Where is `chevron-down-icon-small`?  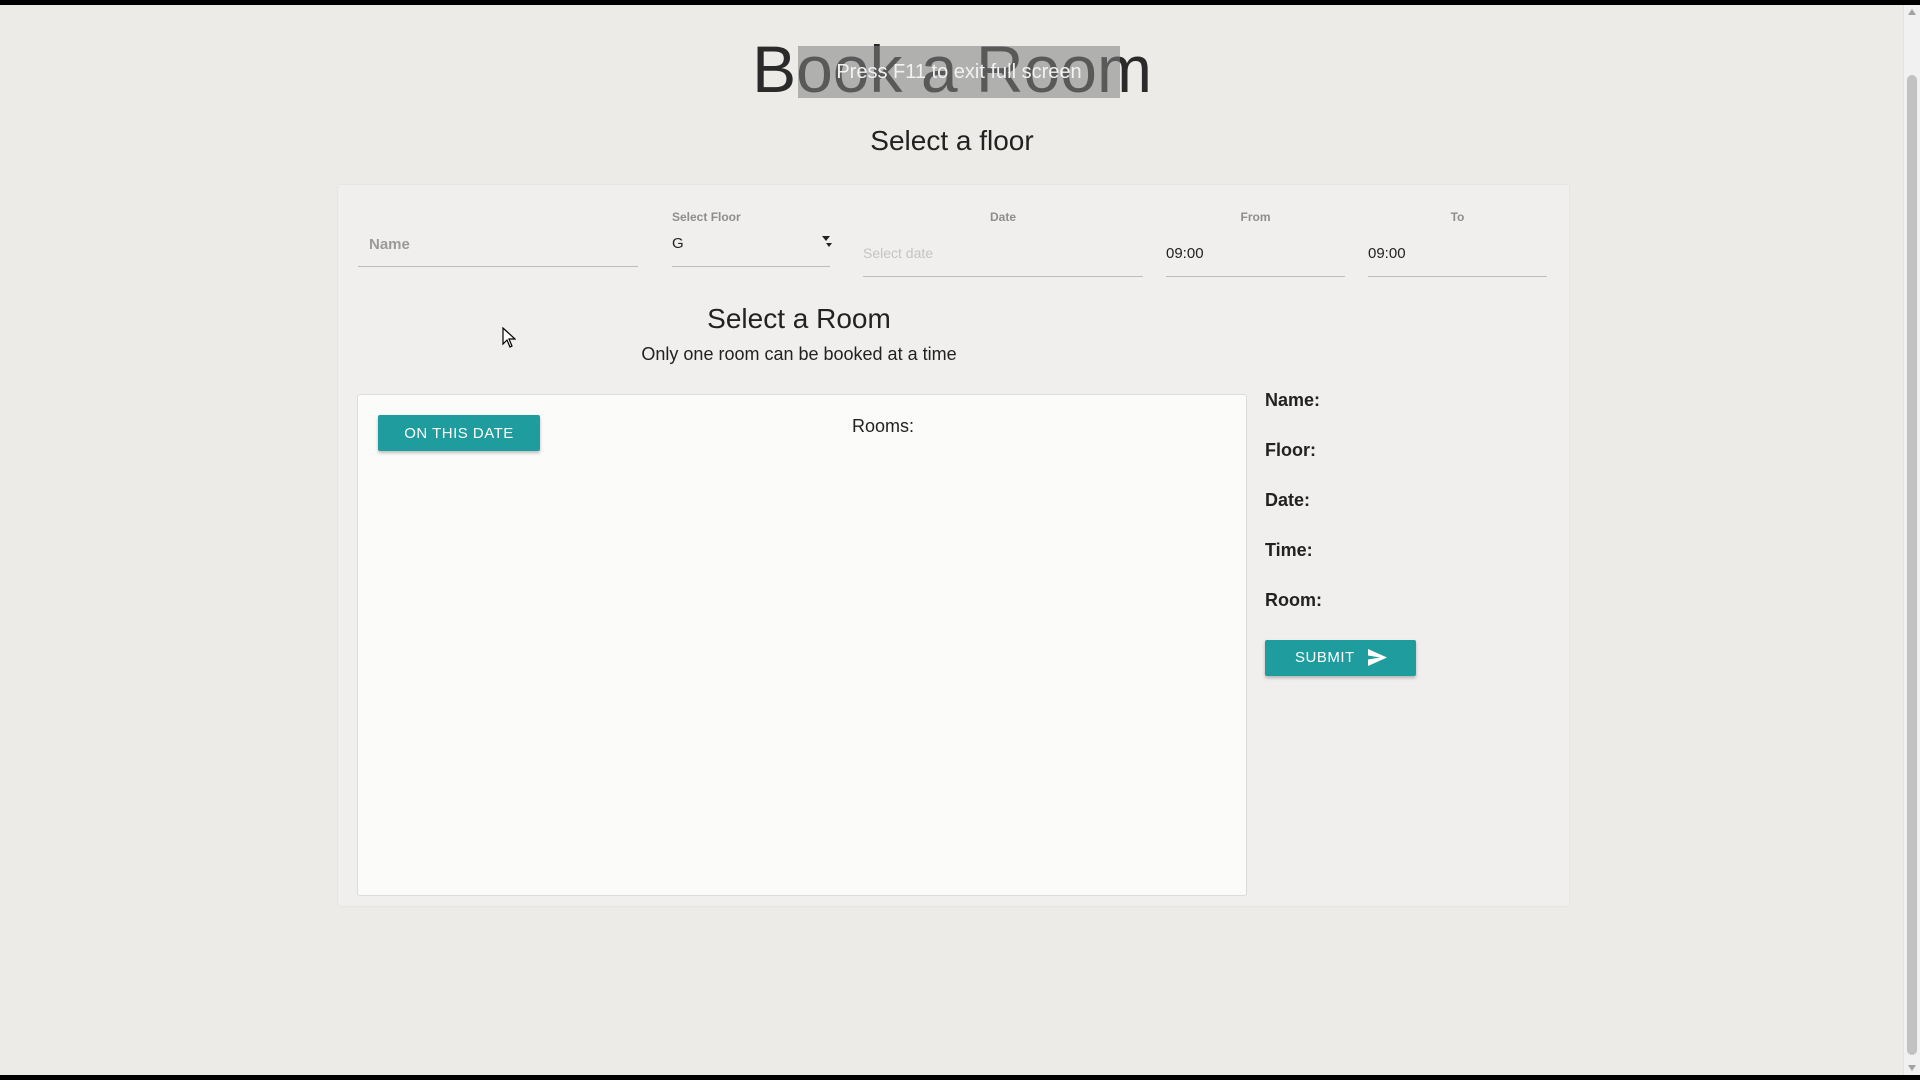 chevron-down-icon-small is located at coordinates (829, 245).